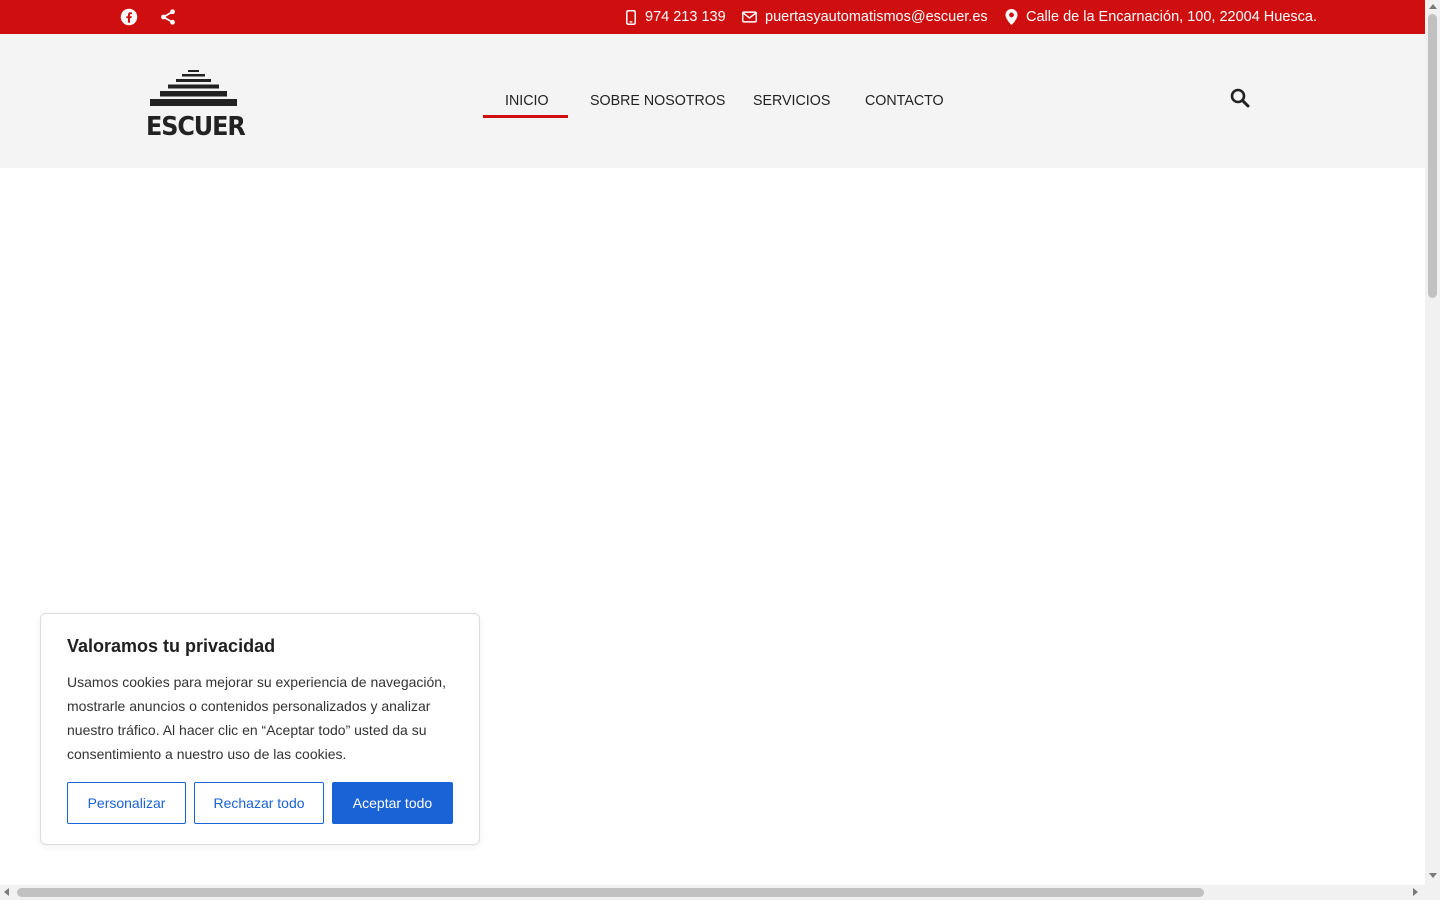 Image resolution: width=1440 pixels, height=900 pixels. I want to click on active-nav-indicator, so click(525, 116).